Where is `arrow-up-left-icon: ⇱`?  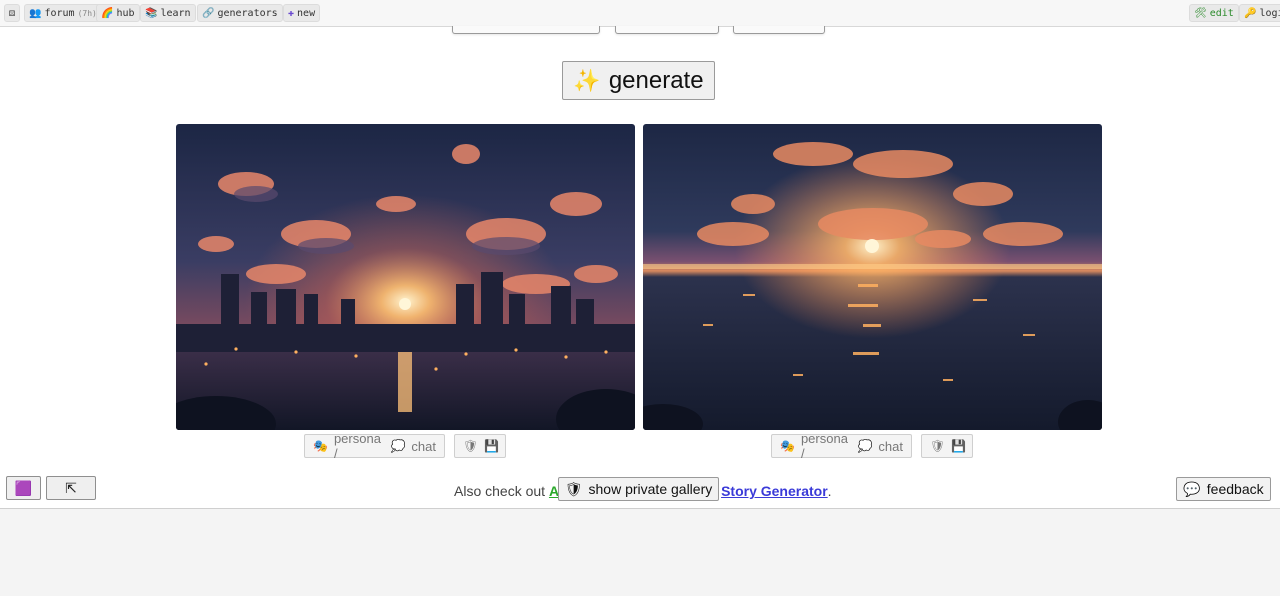 arrow-up-left-icon: ⇱ is located at coordinates (71, 487).